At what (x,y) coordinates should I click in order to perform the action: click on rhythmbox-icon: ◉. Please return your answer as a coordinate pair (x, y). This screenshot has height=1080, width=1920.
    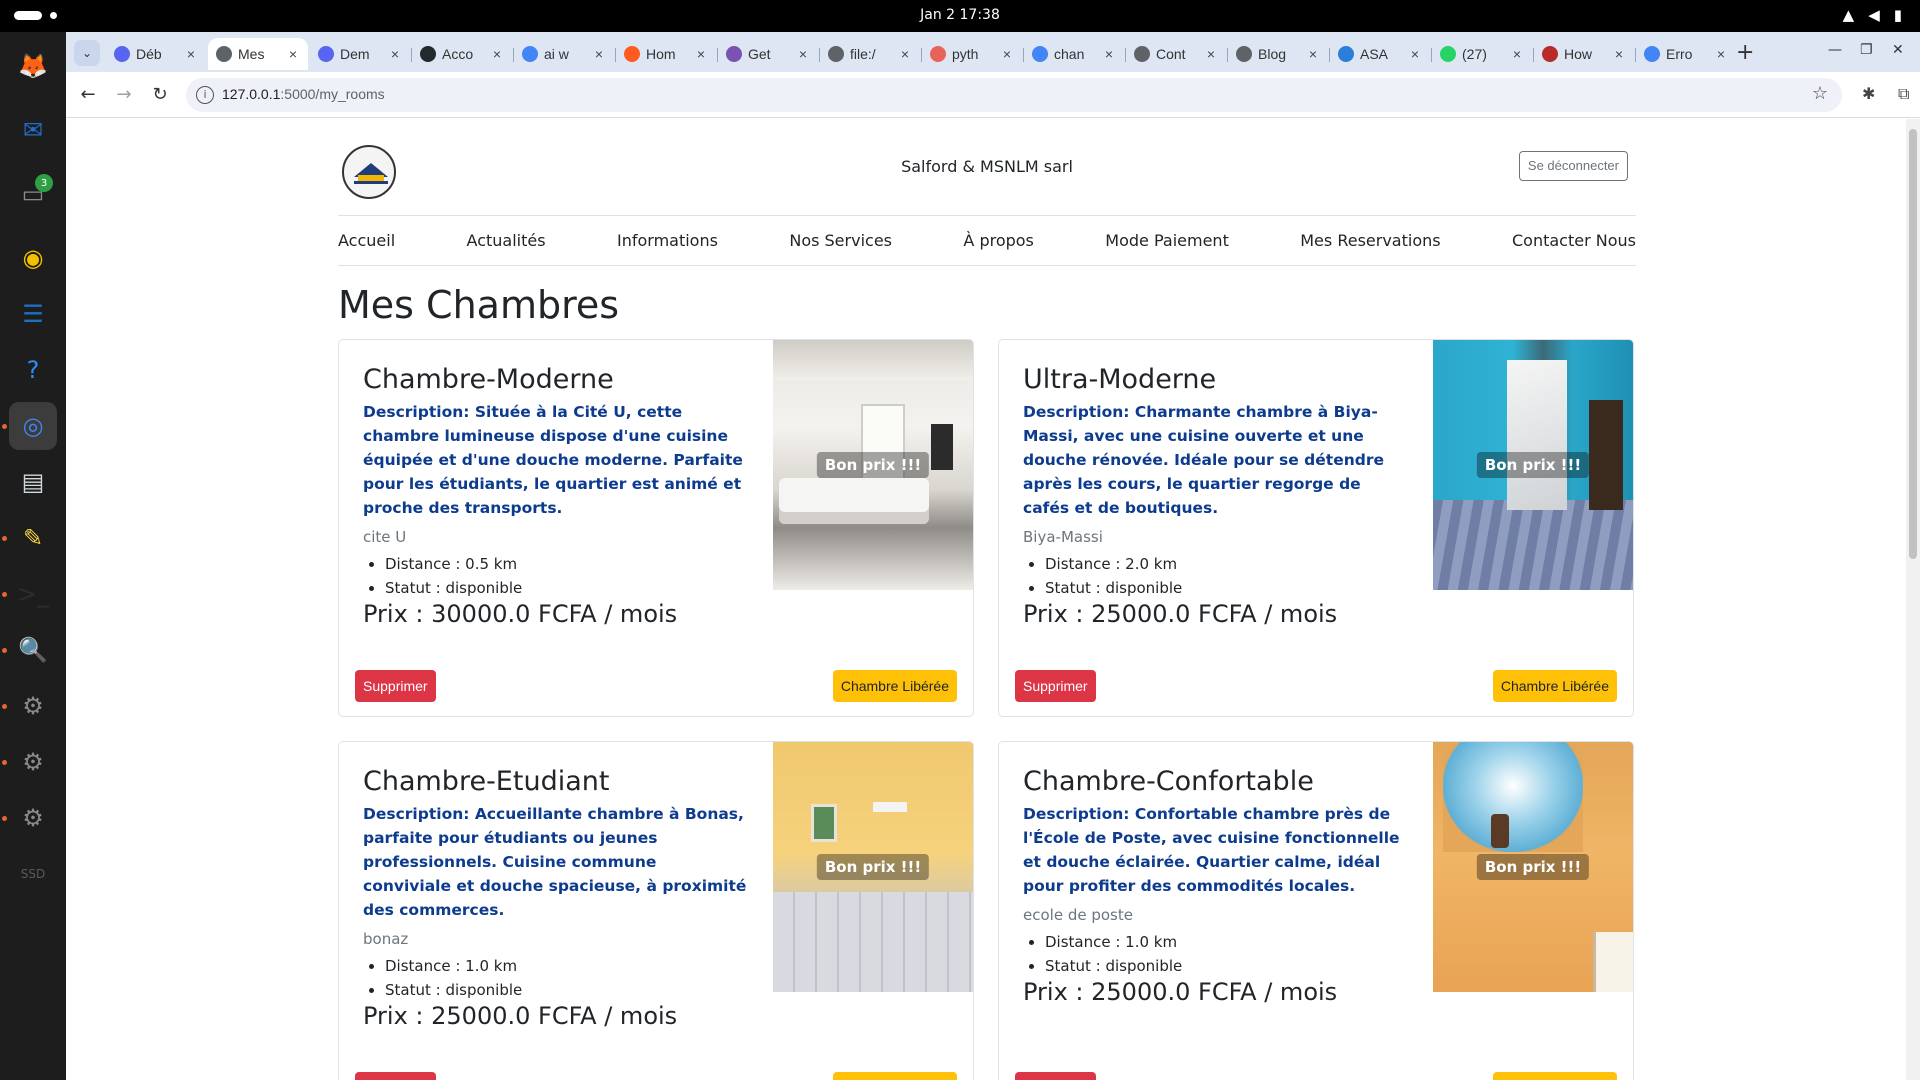
    Looking at the image, I should click on (33, 258).